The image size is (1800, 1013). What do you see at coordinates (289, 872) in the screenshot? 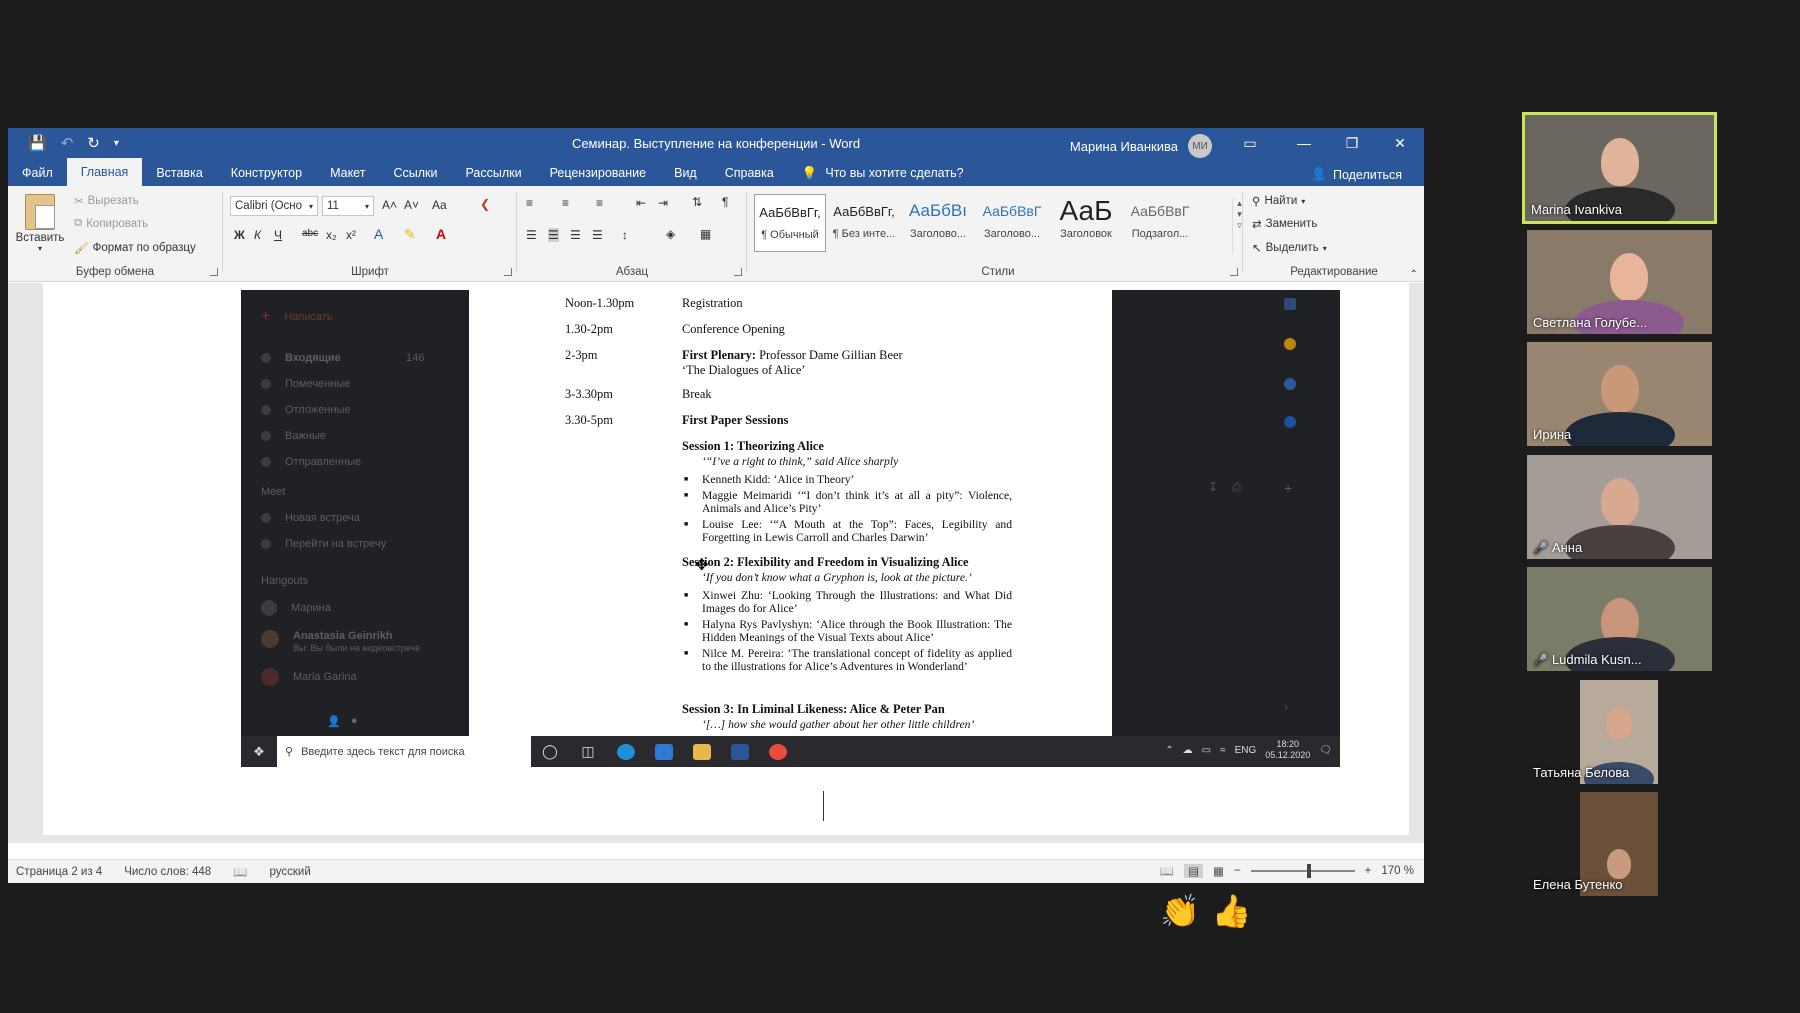
I see `language-indicator: русский` at bounding box center [289, 872].